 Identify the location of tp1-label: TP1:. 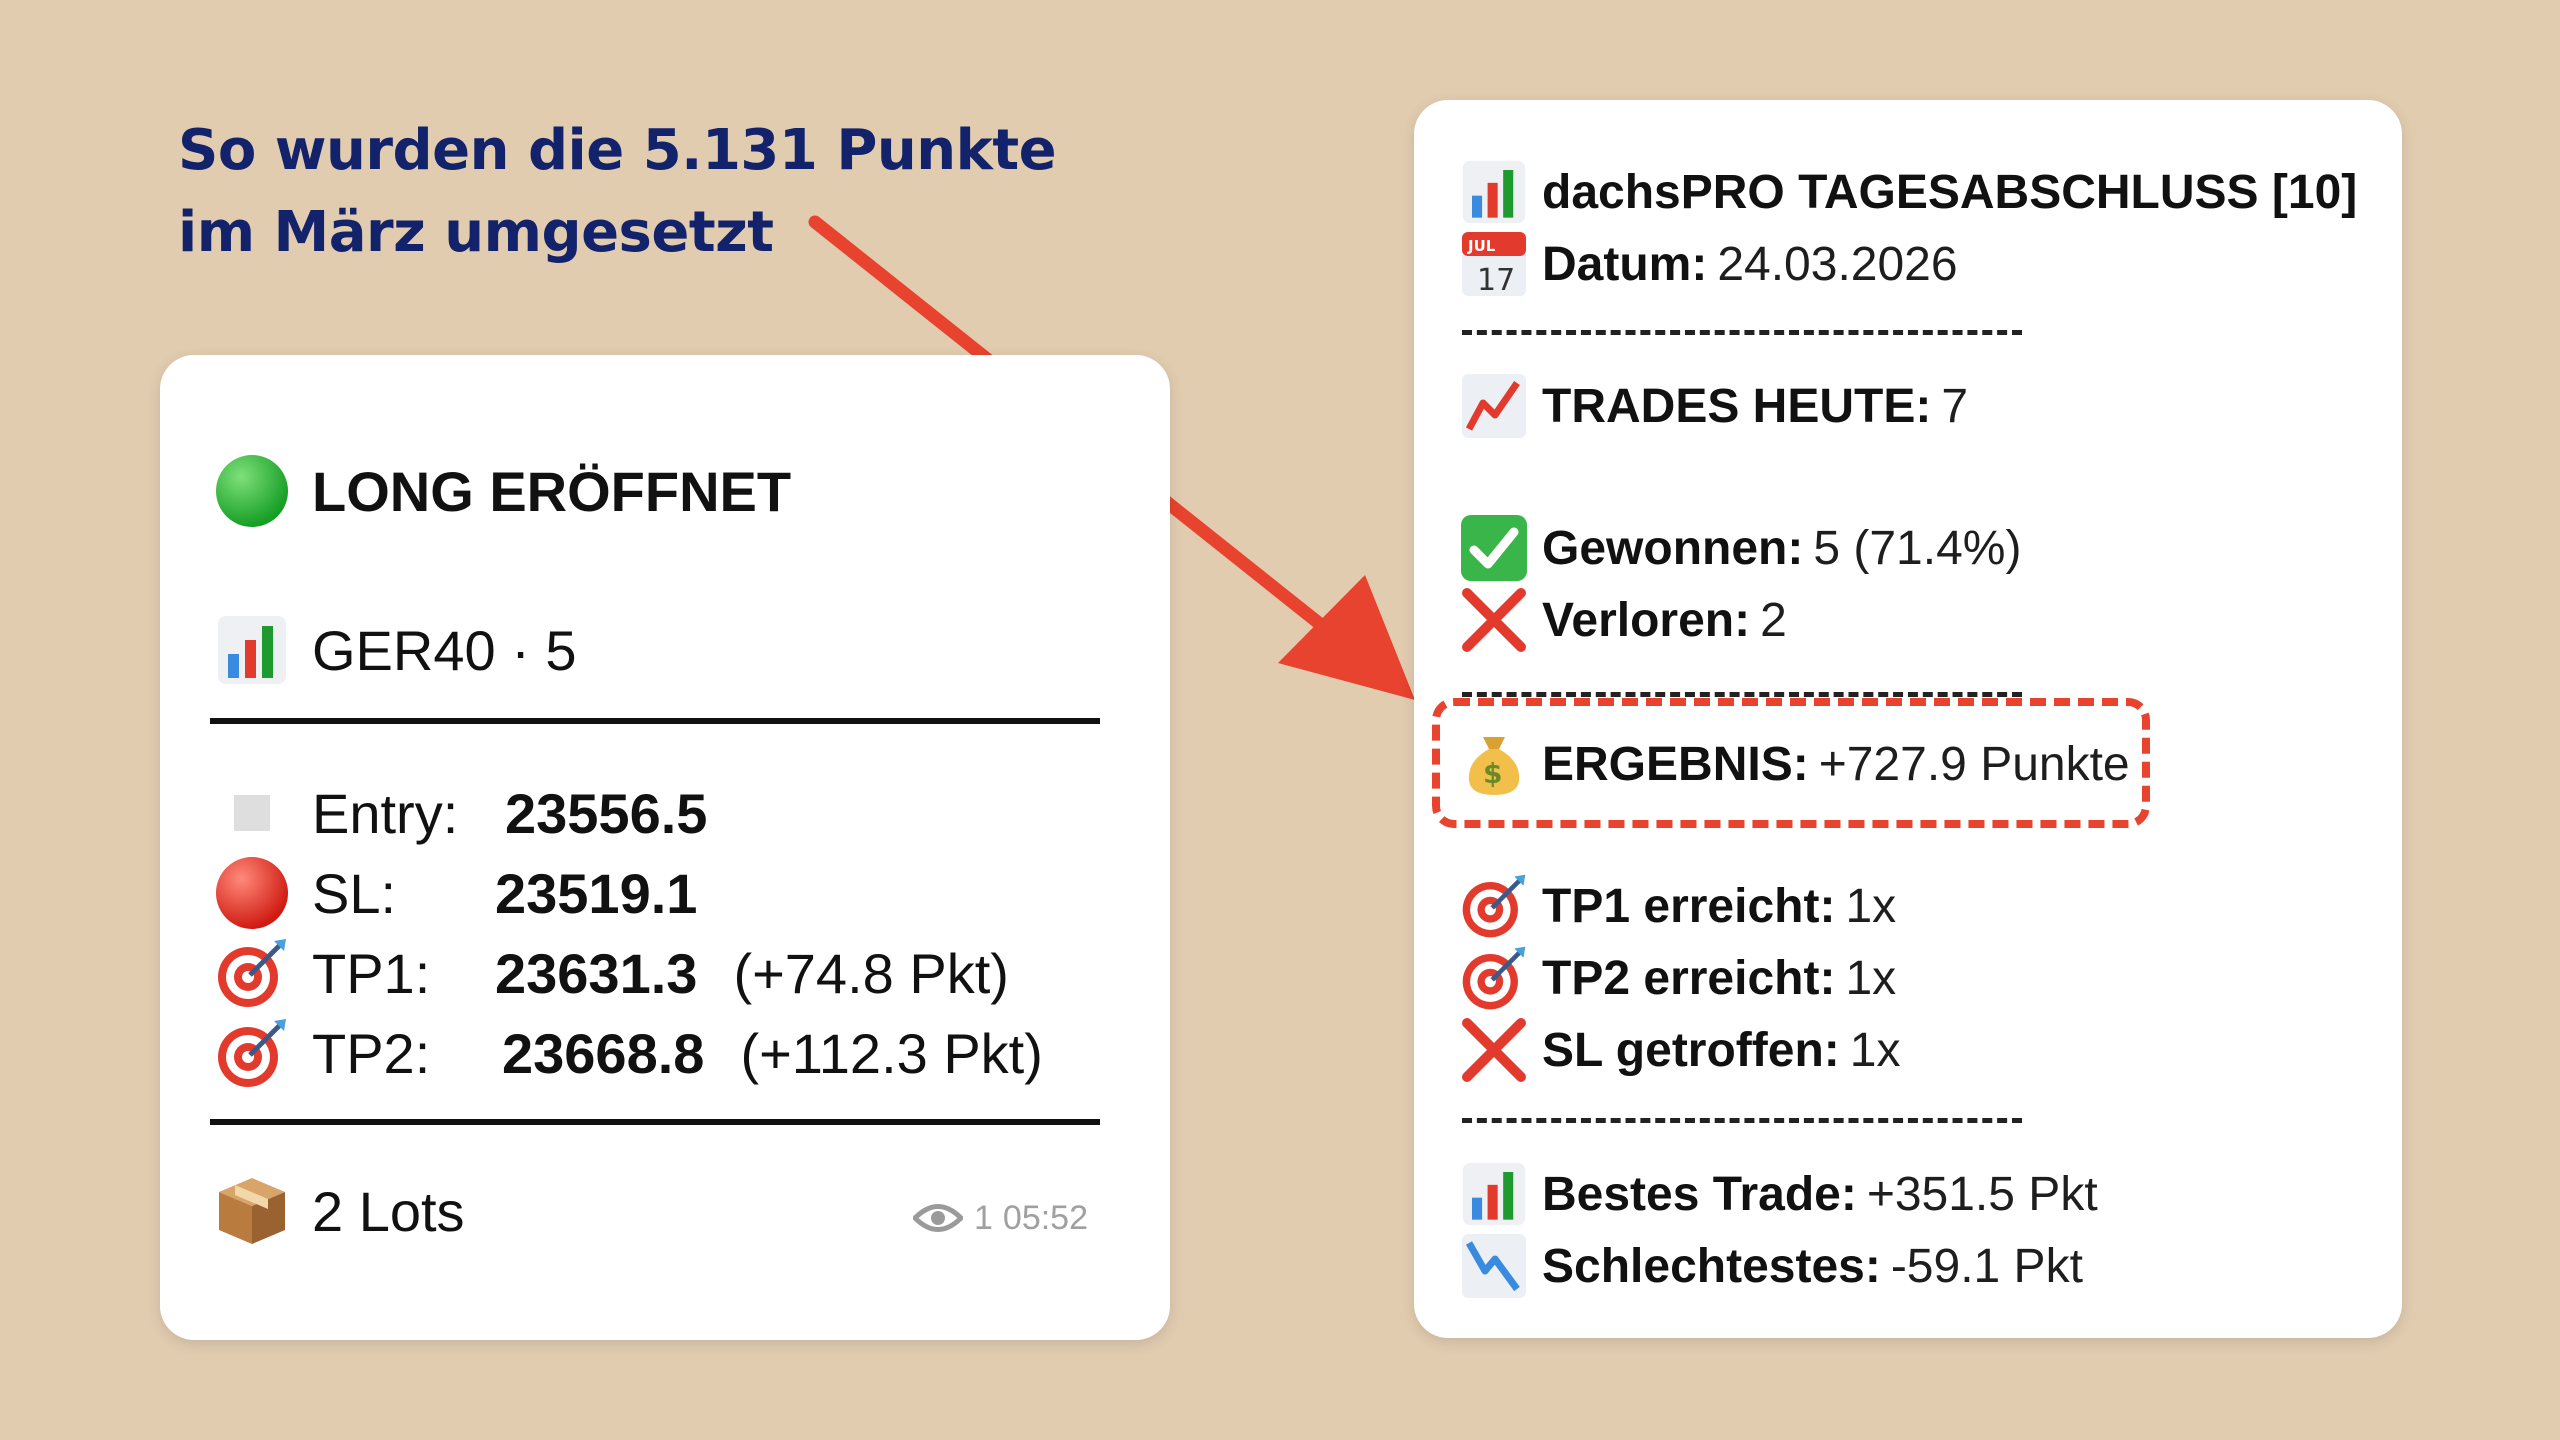
(371, 973).